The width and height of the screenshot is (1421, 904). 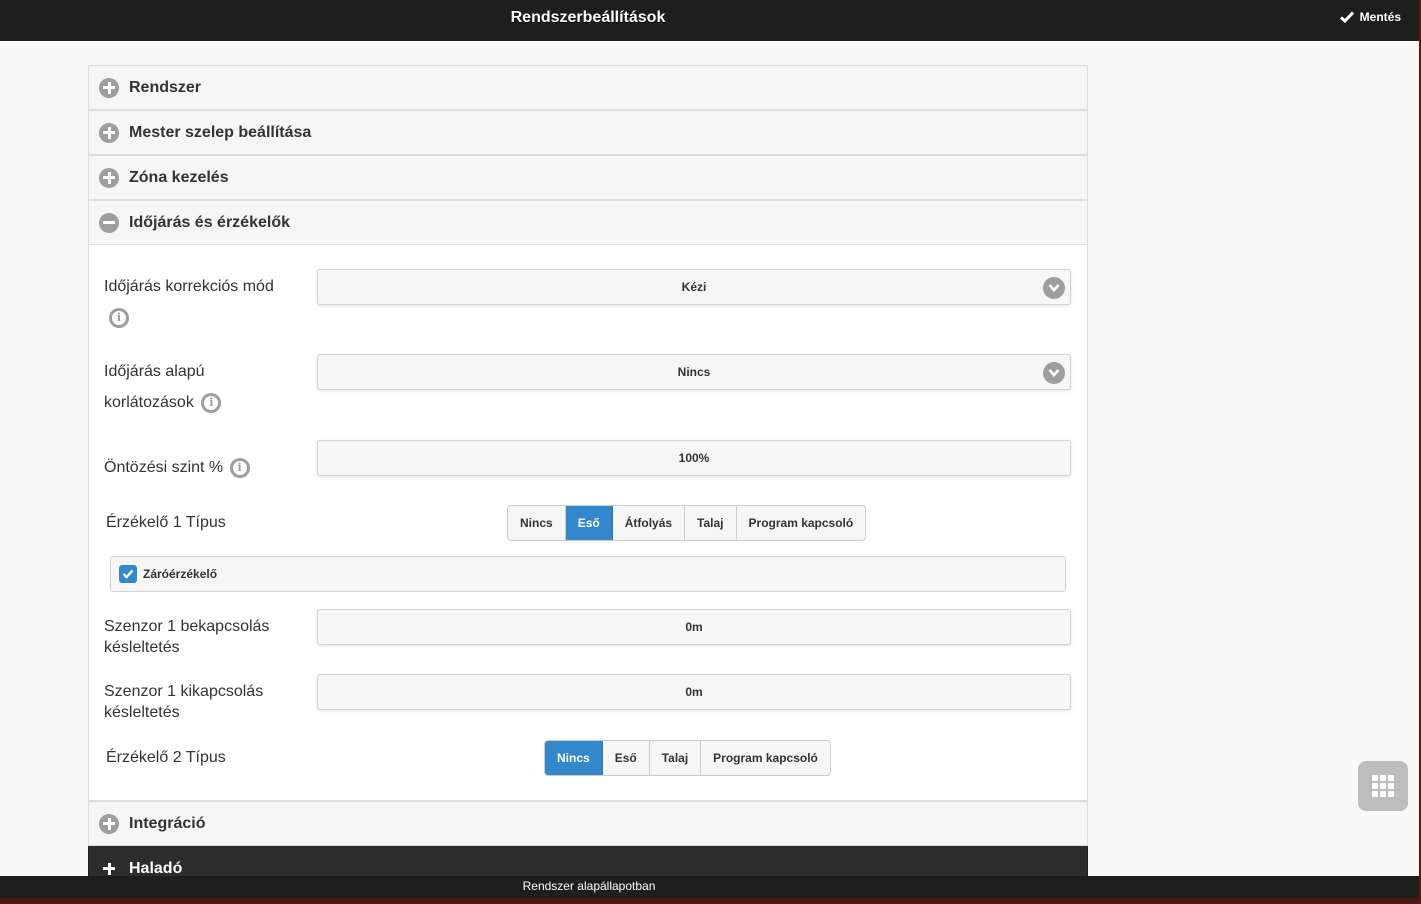 I want to click on restriction-text-2: korlátozások, so click(x=149, y=402).